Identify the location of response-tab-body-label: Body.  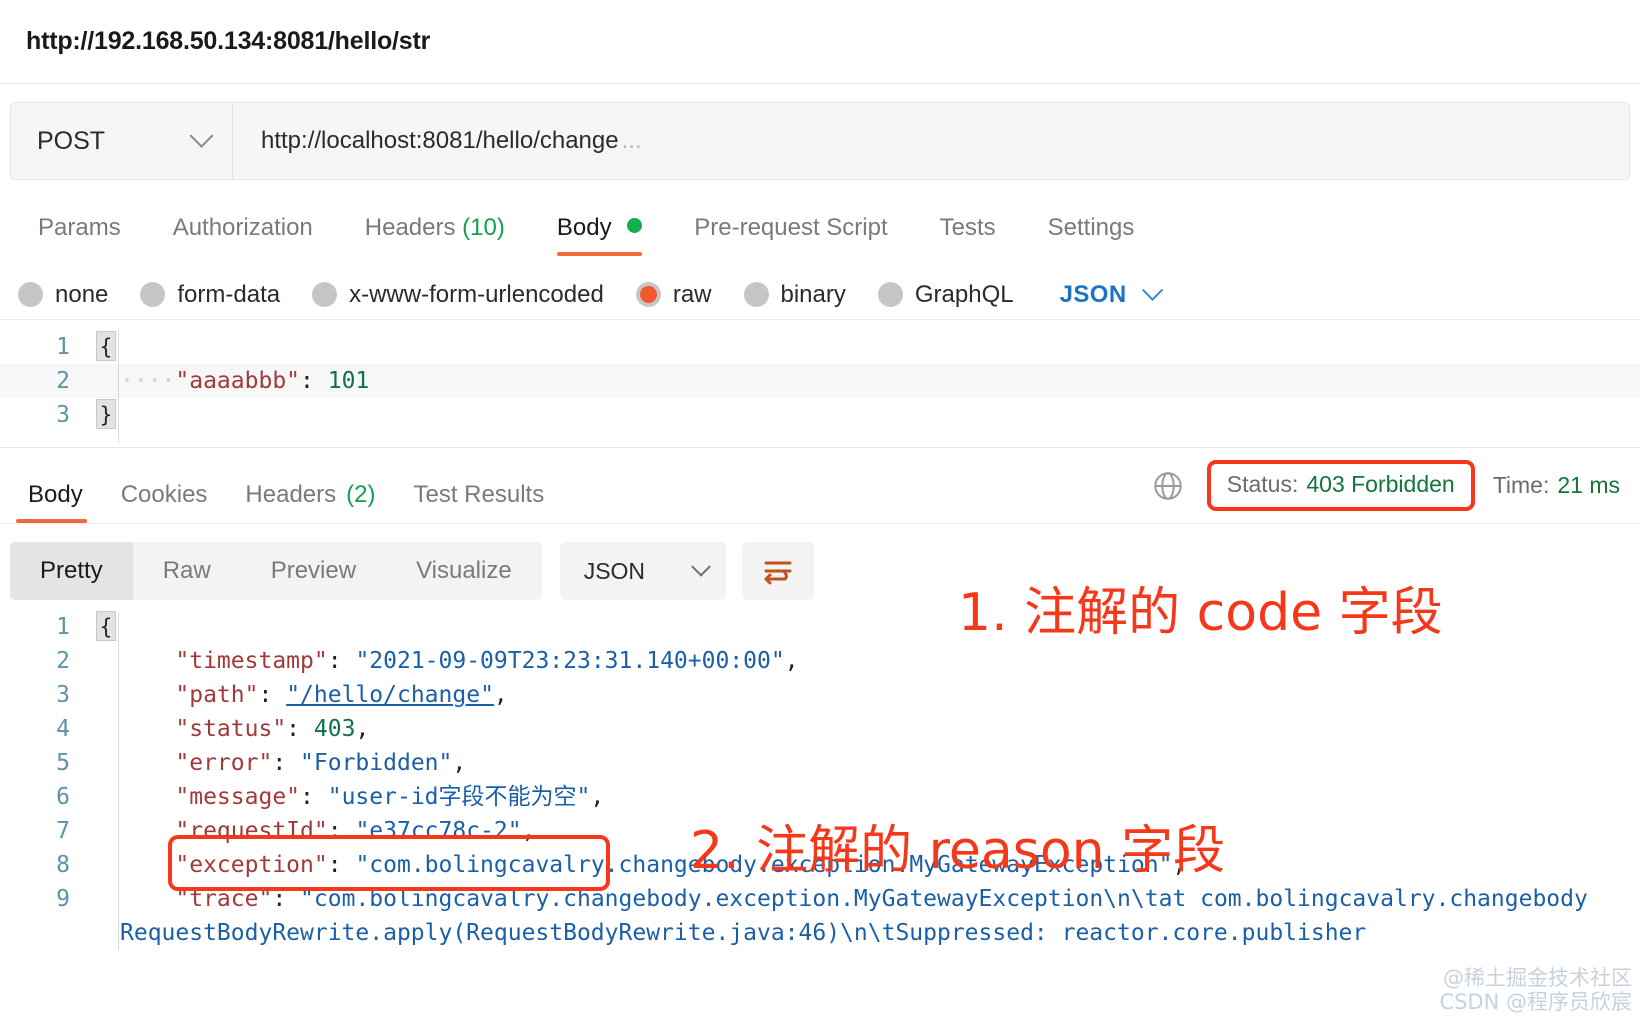
(55, 494).